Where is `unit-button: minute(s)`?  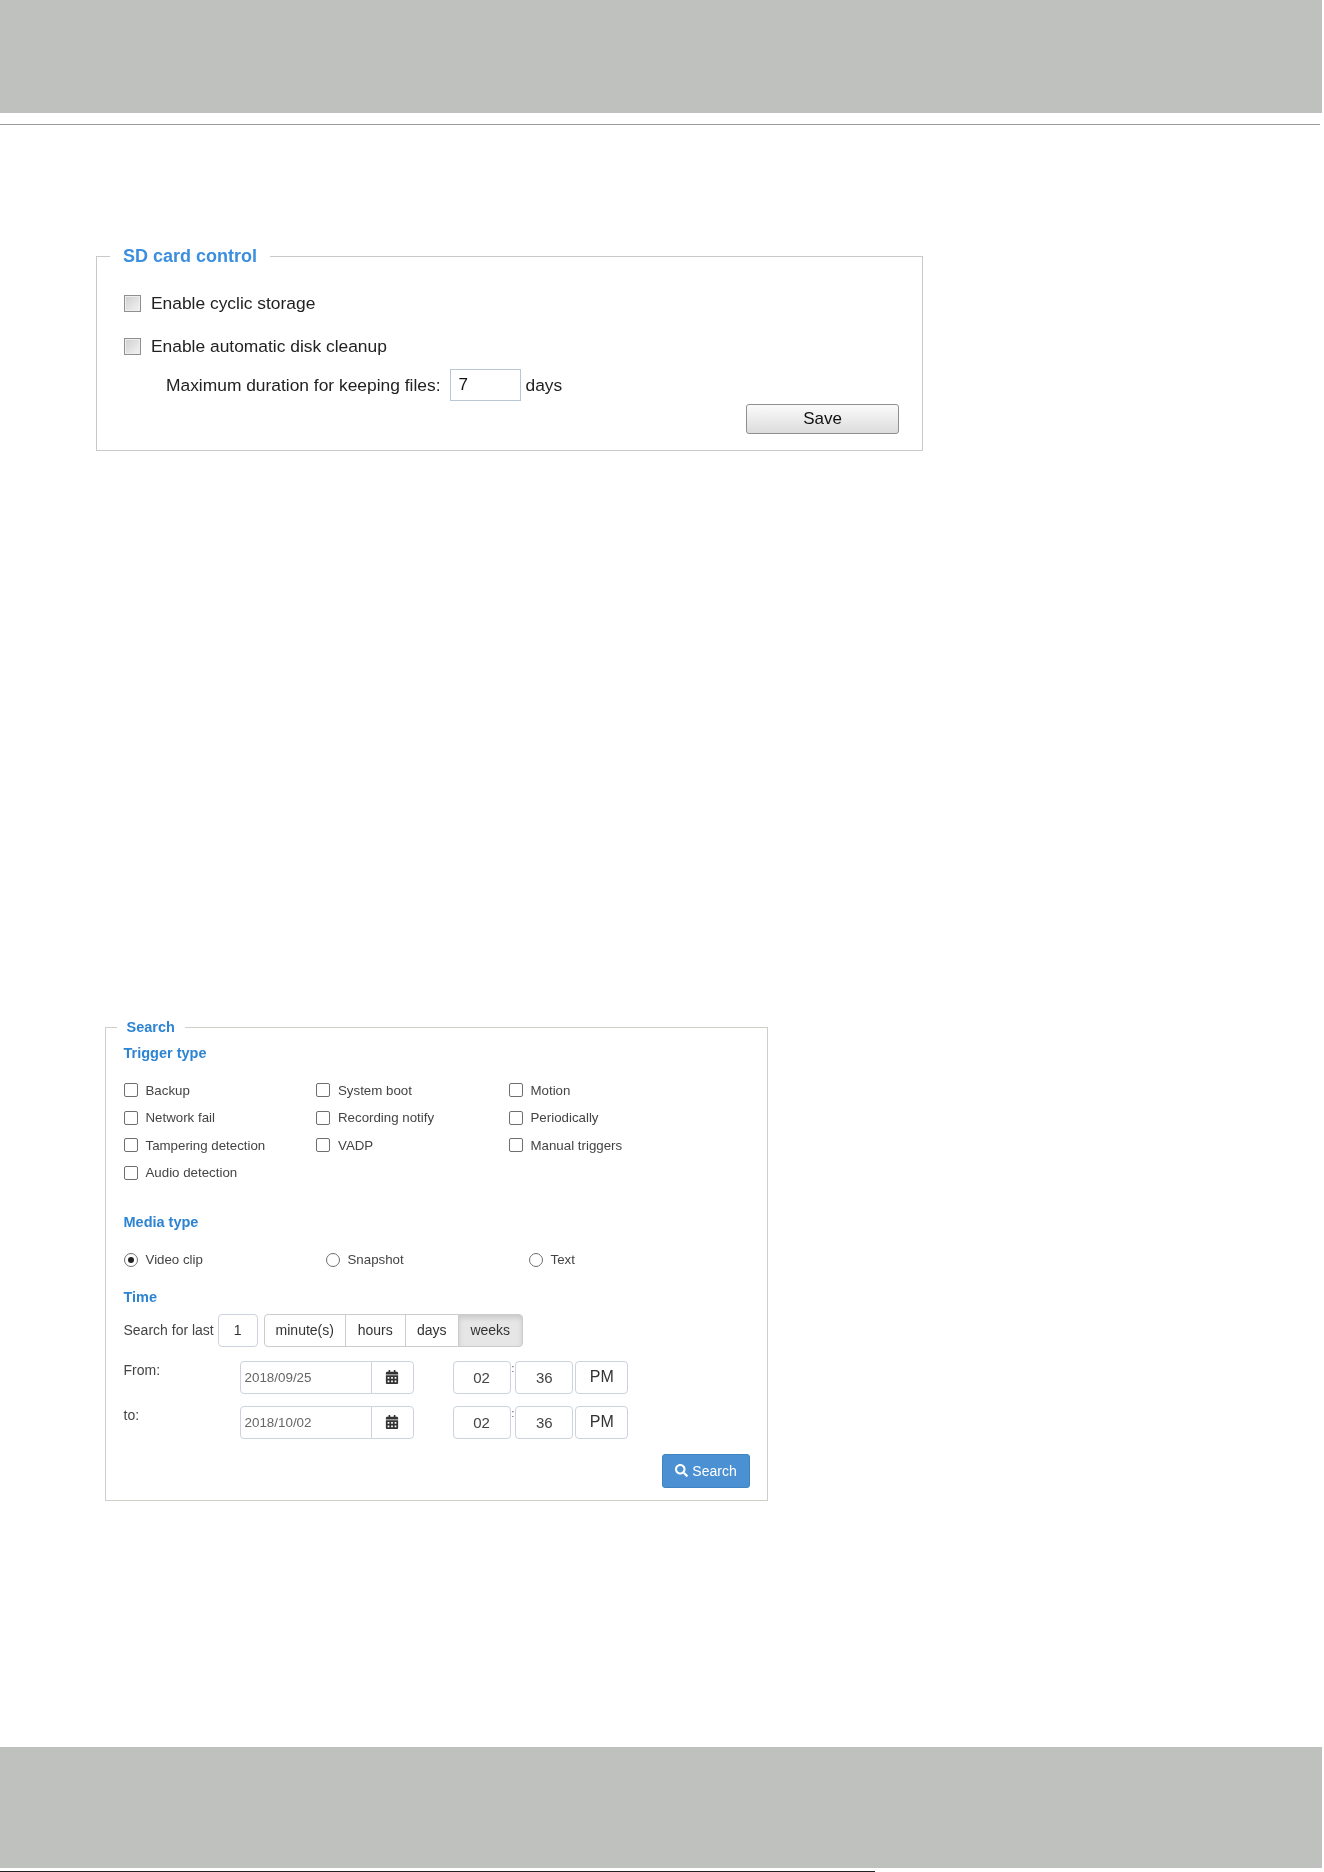
unit-button: minute(s) is located at coordinates (304, 1330).